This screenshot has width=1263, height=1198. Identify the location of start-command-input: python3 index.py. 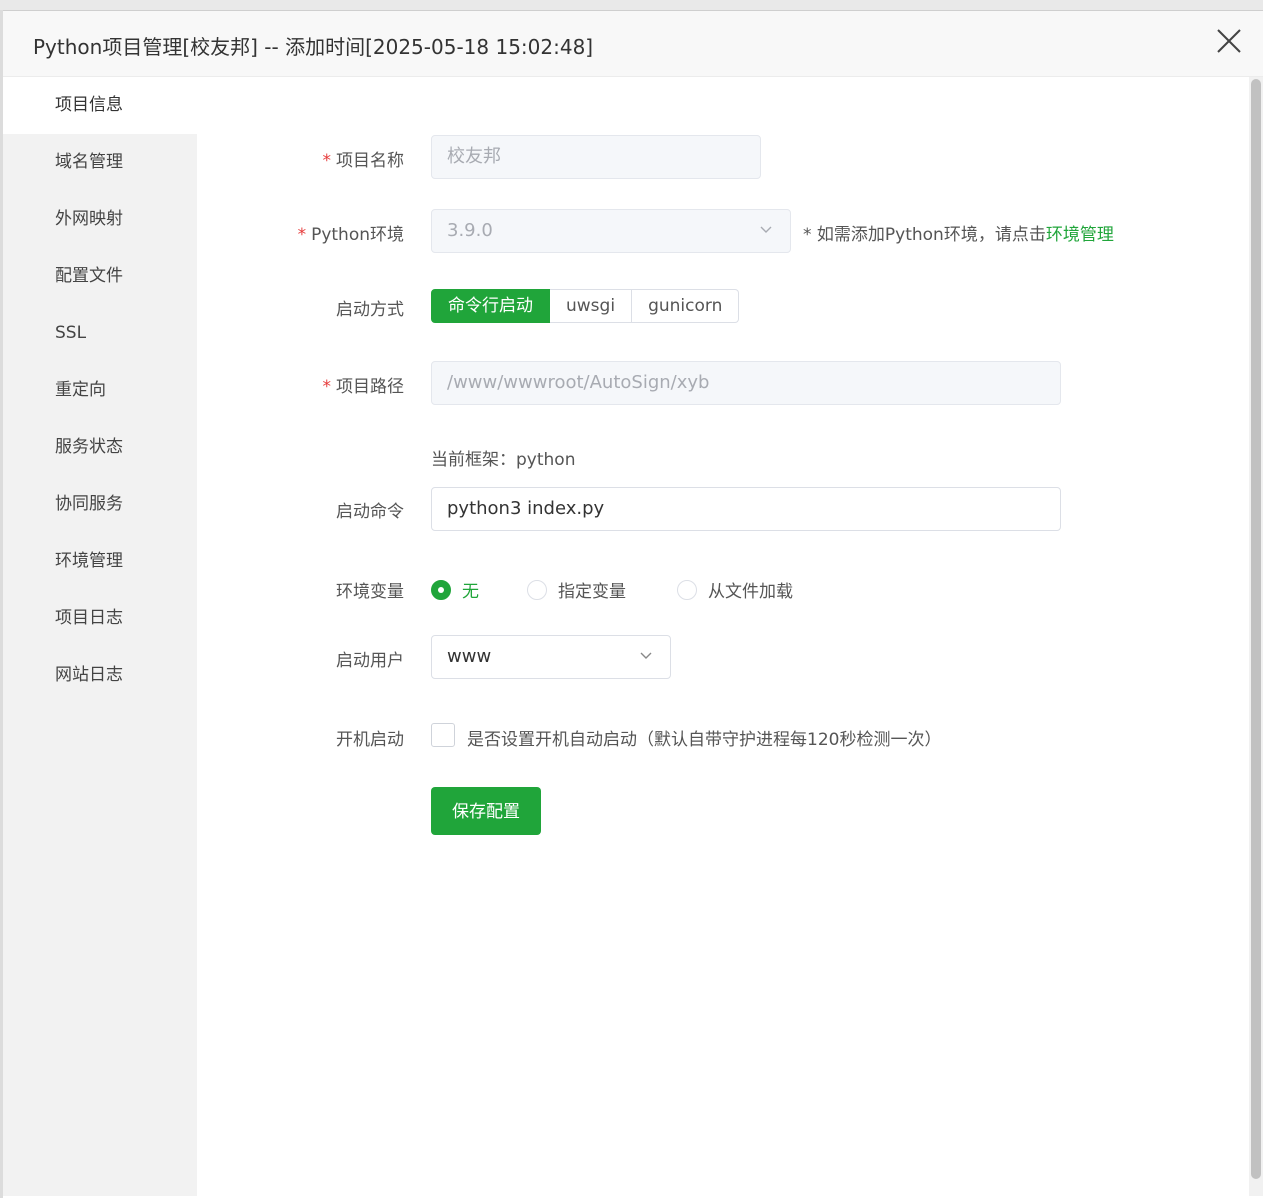
(746, 509).